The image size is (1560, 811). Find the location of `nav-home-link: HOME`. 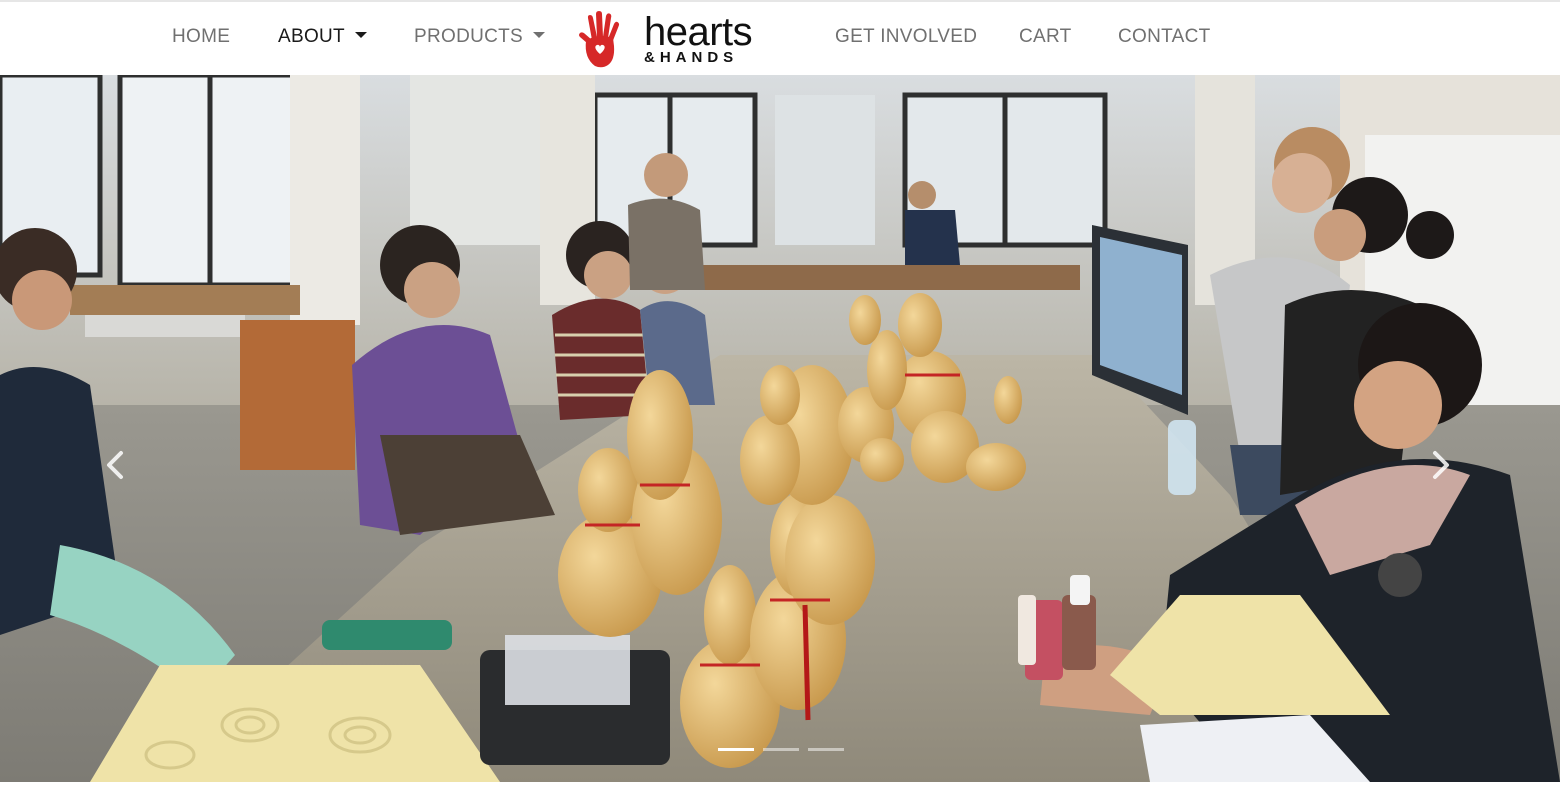

nav-home-link: HOME is located at coordinates (201, 37).